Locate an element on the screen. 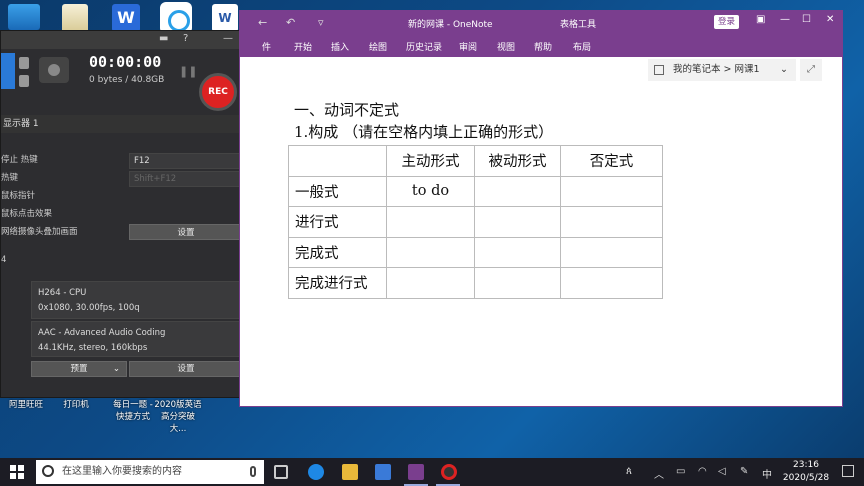  taskbar-search-input: 在这里输入你要搜索的内容 is located at coordinates (150, 472).